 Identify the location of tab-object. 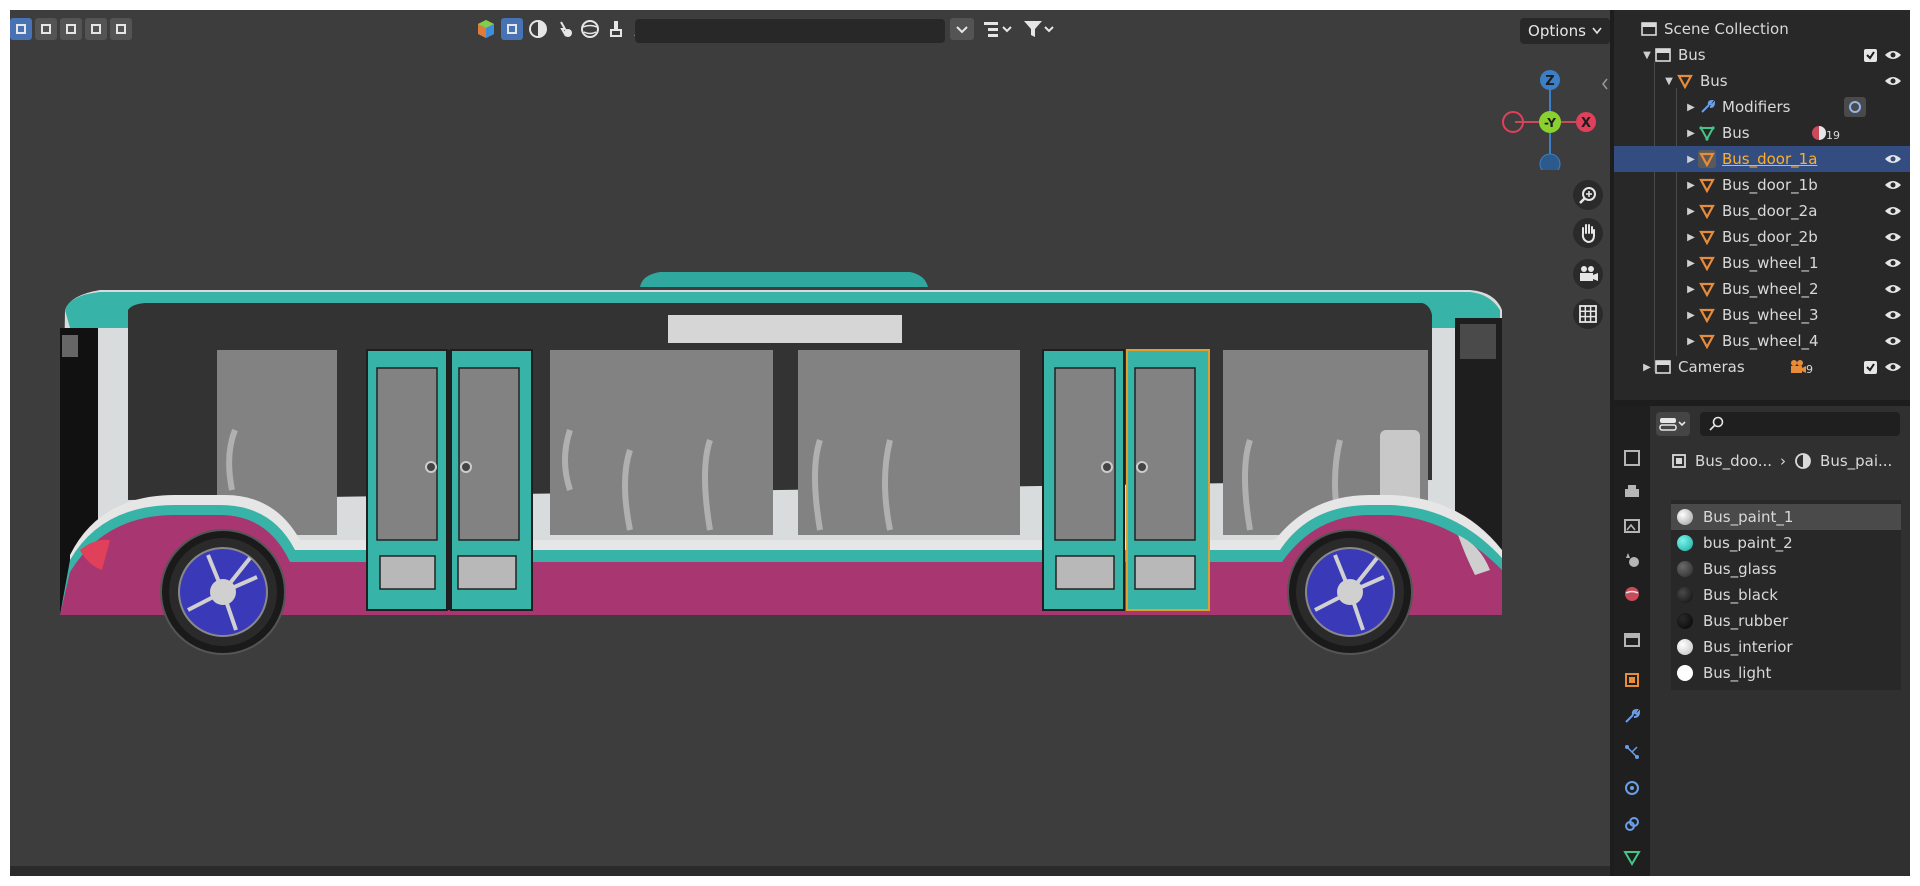
(1632, 680).